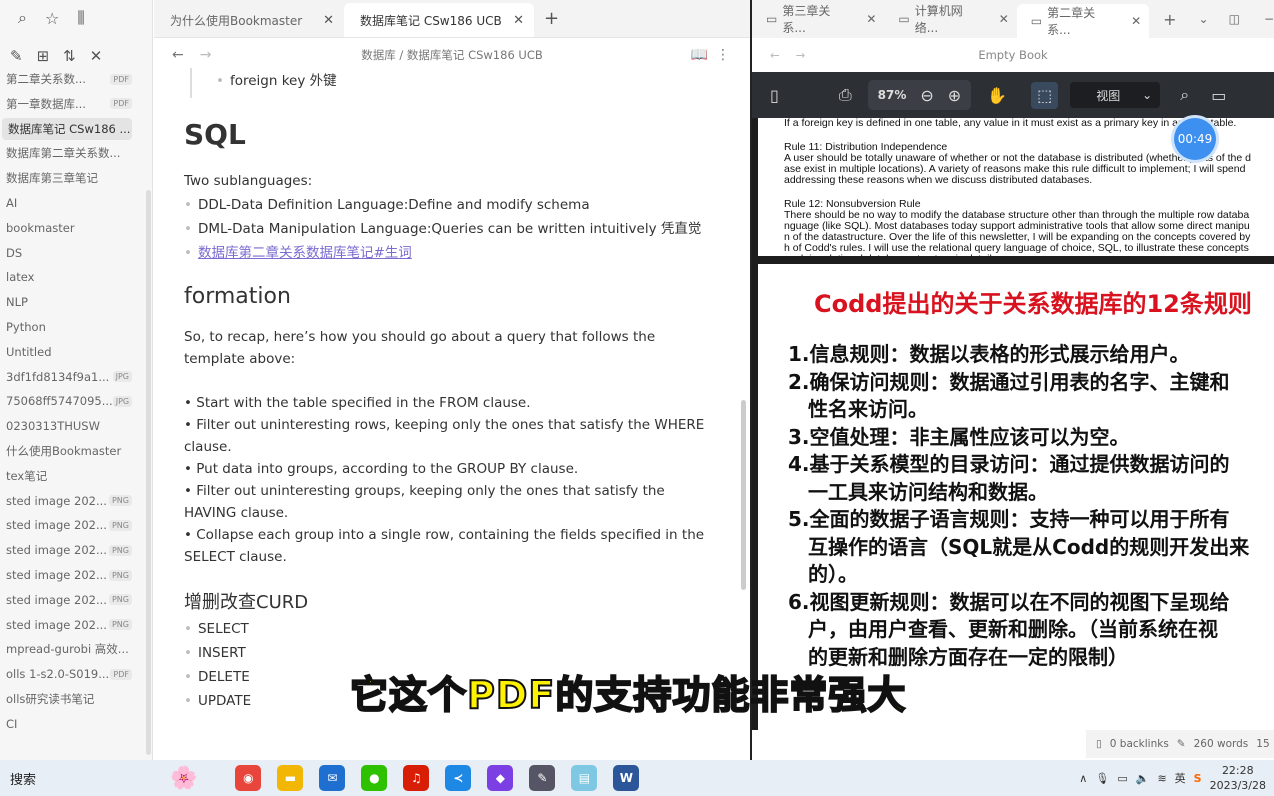  I want to click on sidebar-file-item: Python, so click(70, 327).